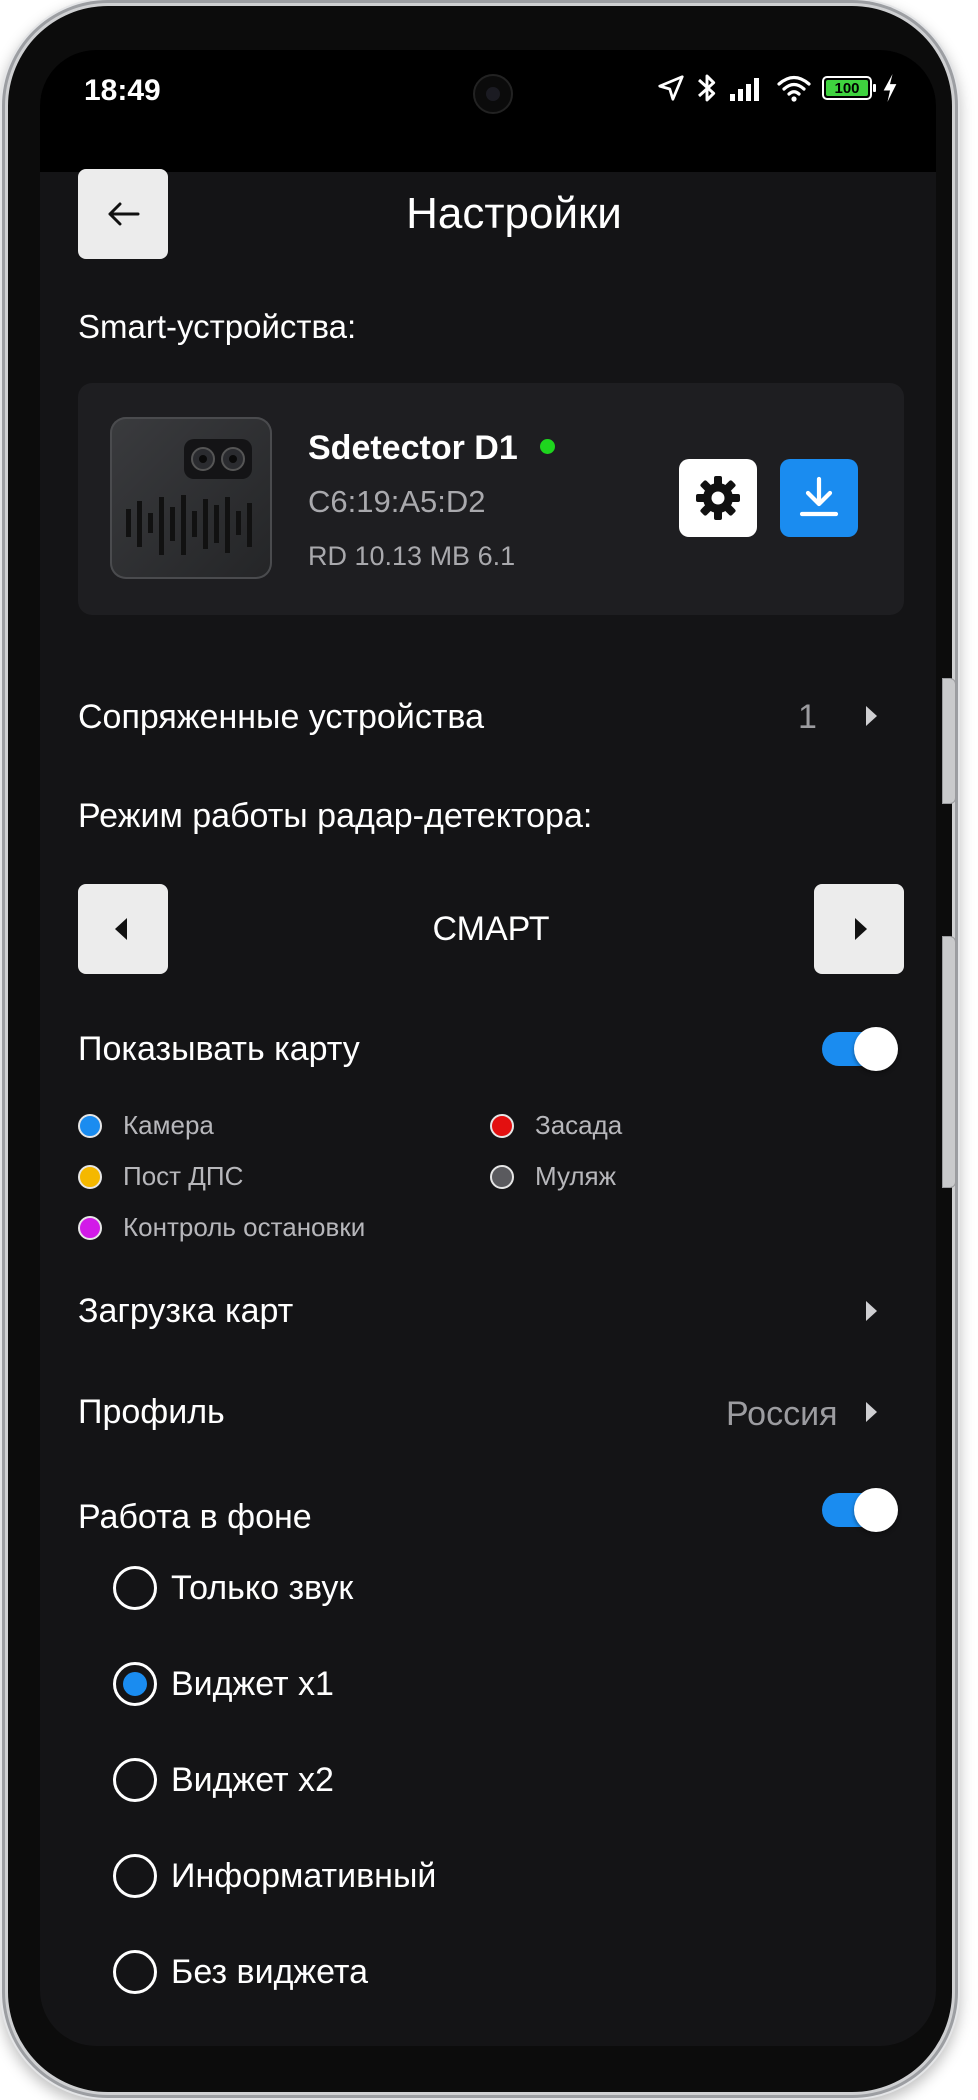  I want to click on radio-label: Только звук, so click(262, 1587).